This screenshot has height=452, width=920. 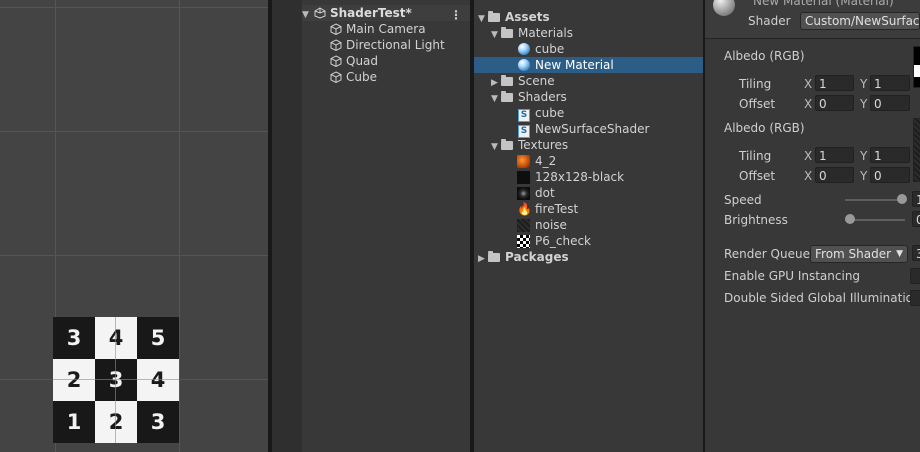 What do you see at coordinates (588, 145) in the screenshot?
I see `folder-textures: ▼ Textures` at bounding box center [588, 145].